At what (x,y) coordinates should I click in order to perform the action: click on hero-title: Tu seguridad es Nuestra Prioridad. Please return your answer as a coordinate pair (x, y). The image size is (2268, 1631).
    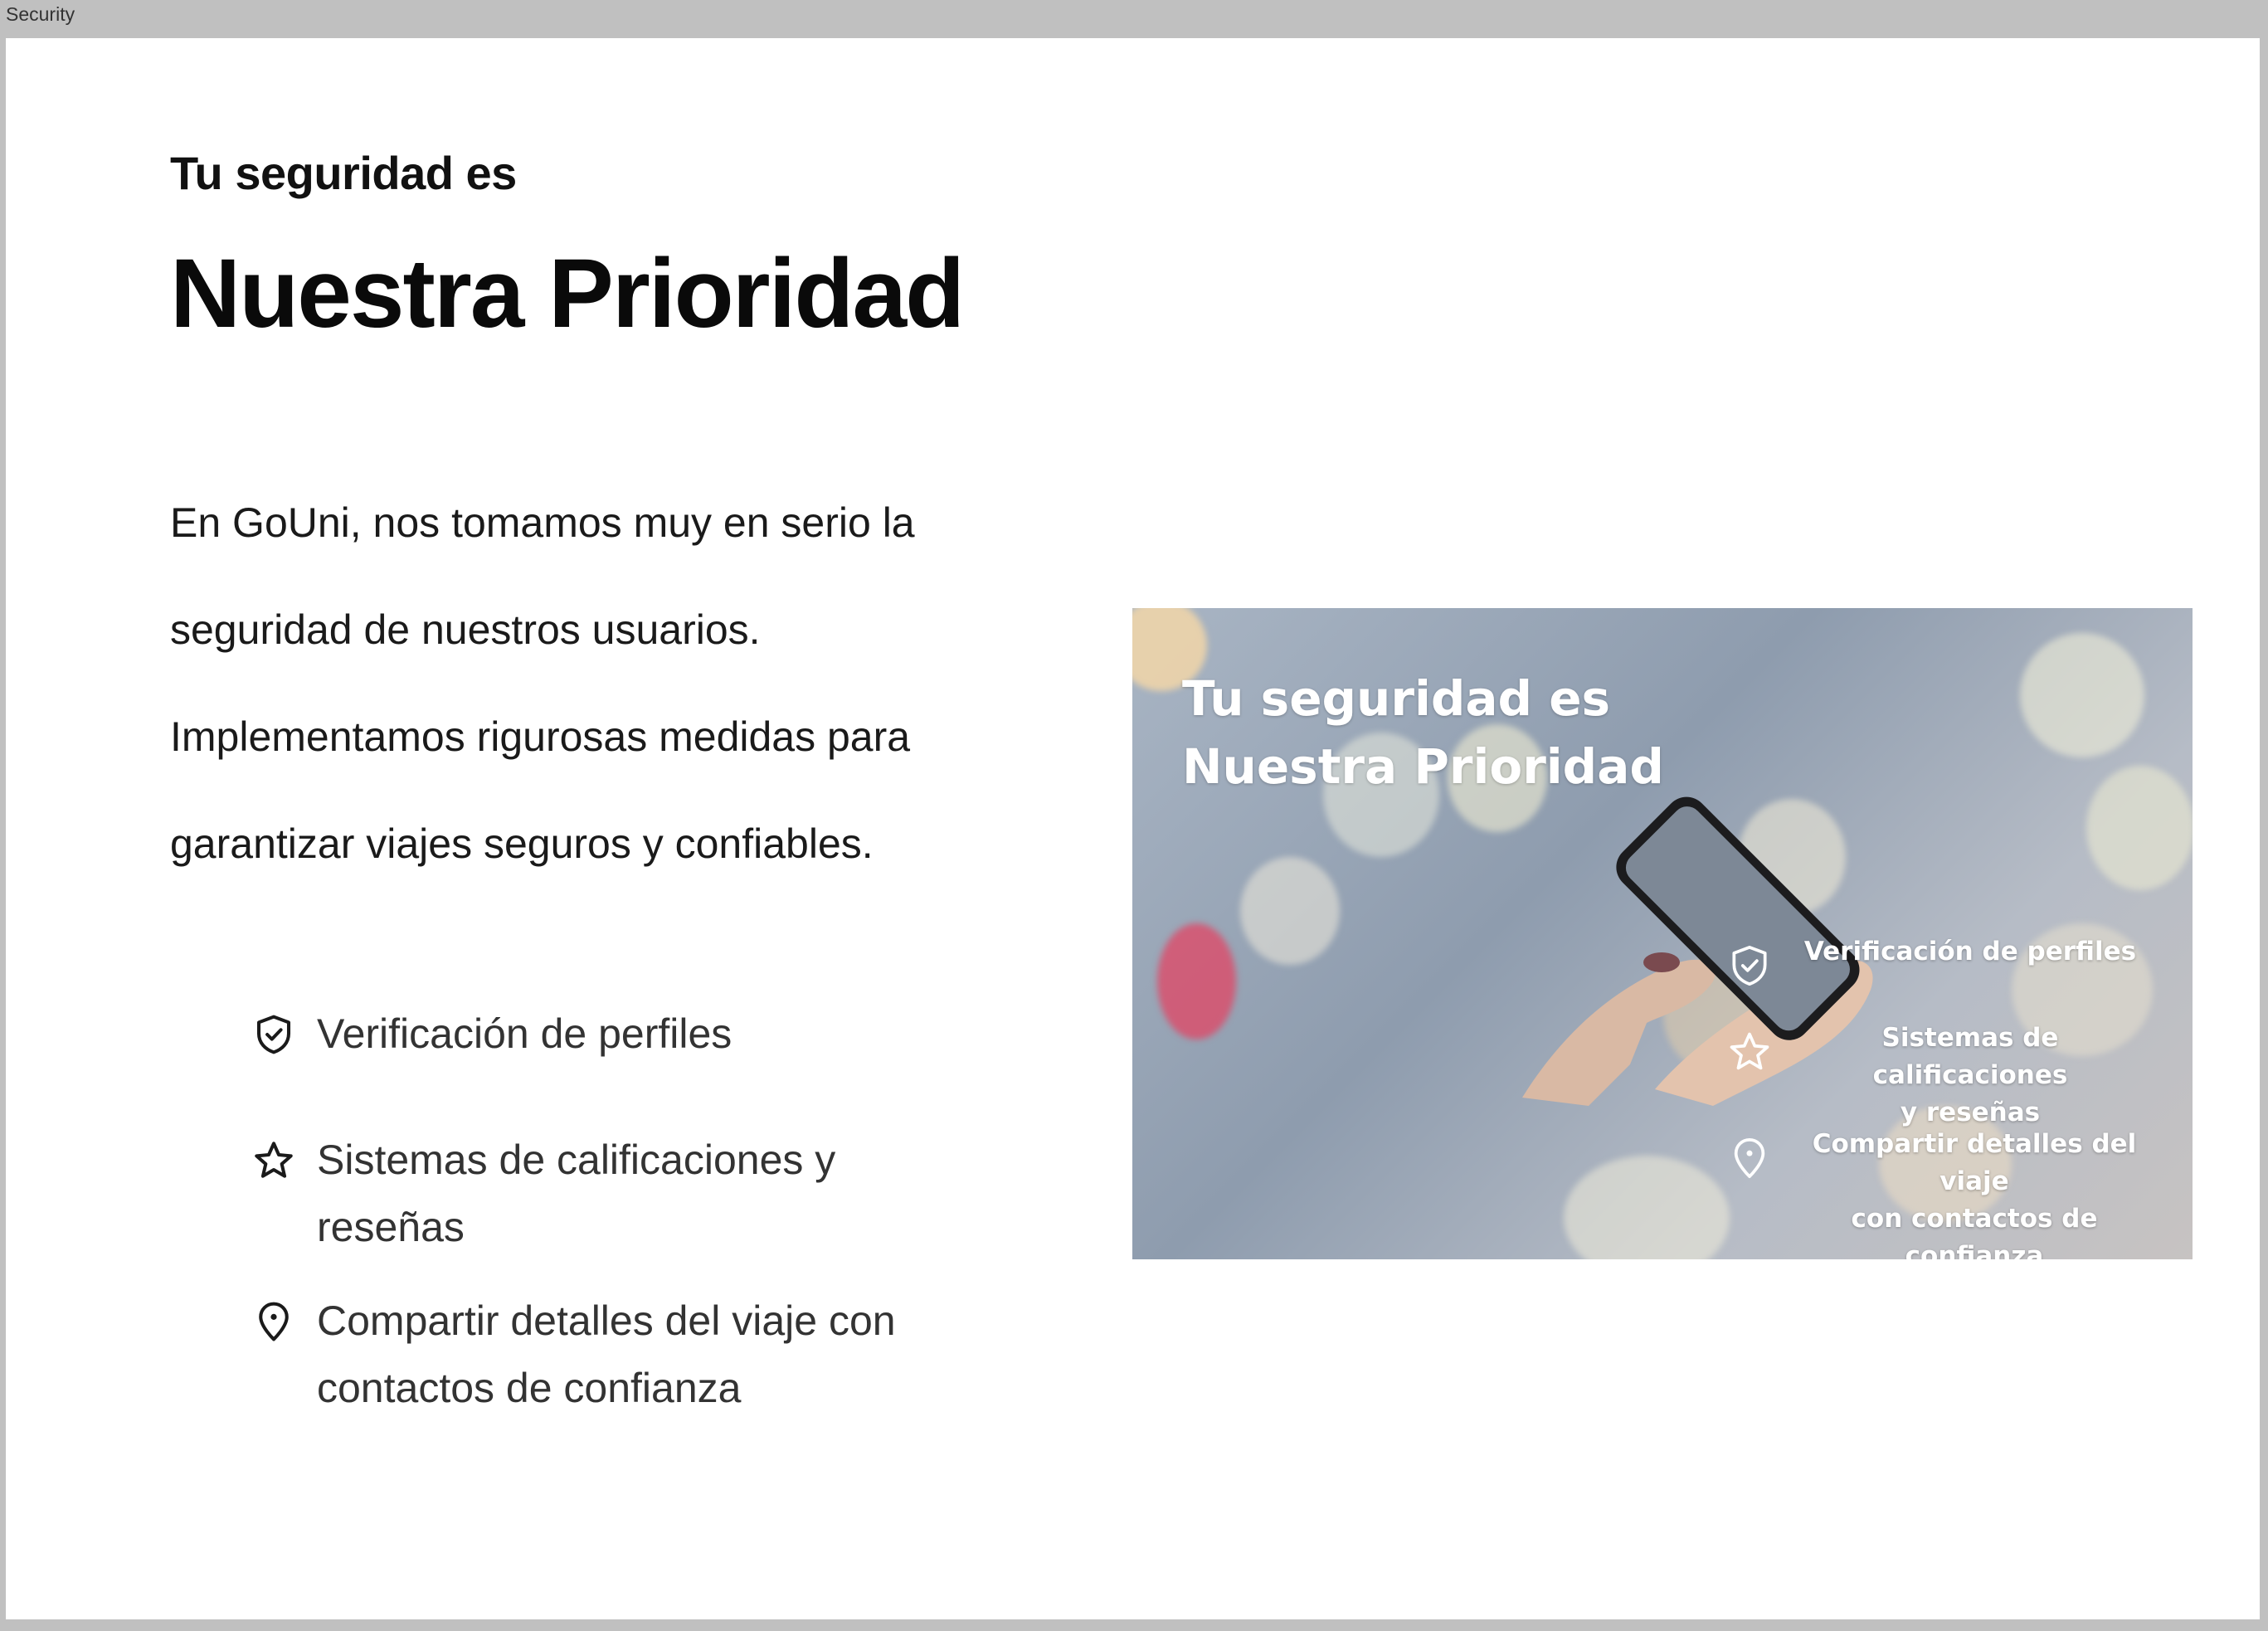
    Looking at the image, I should click on (1423, 733).